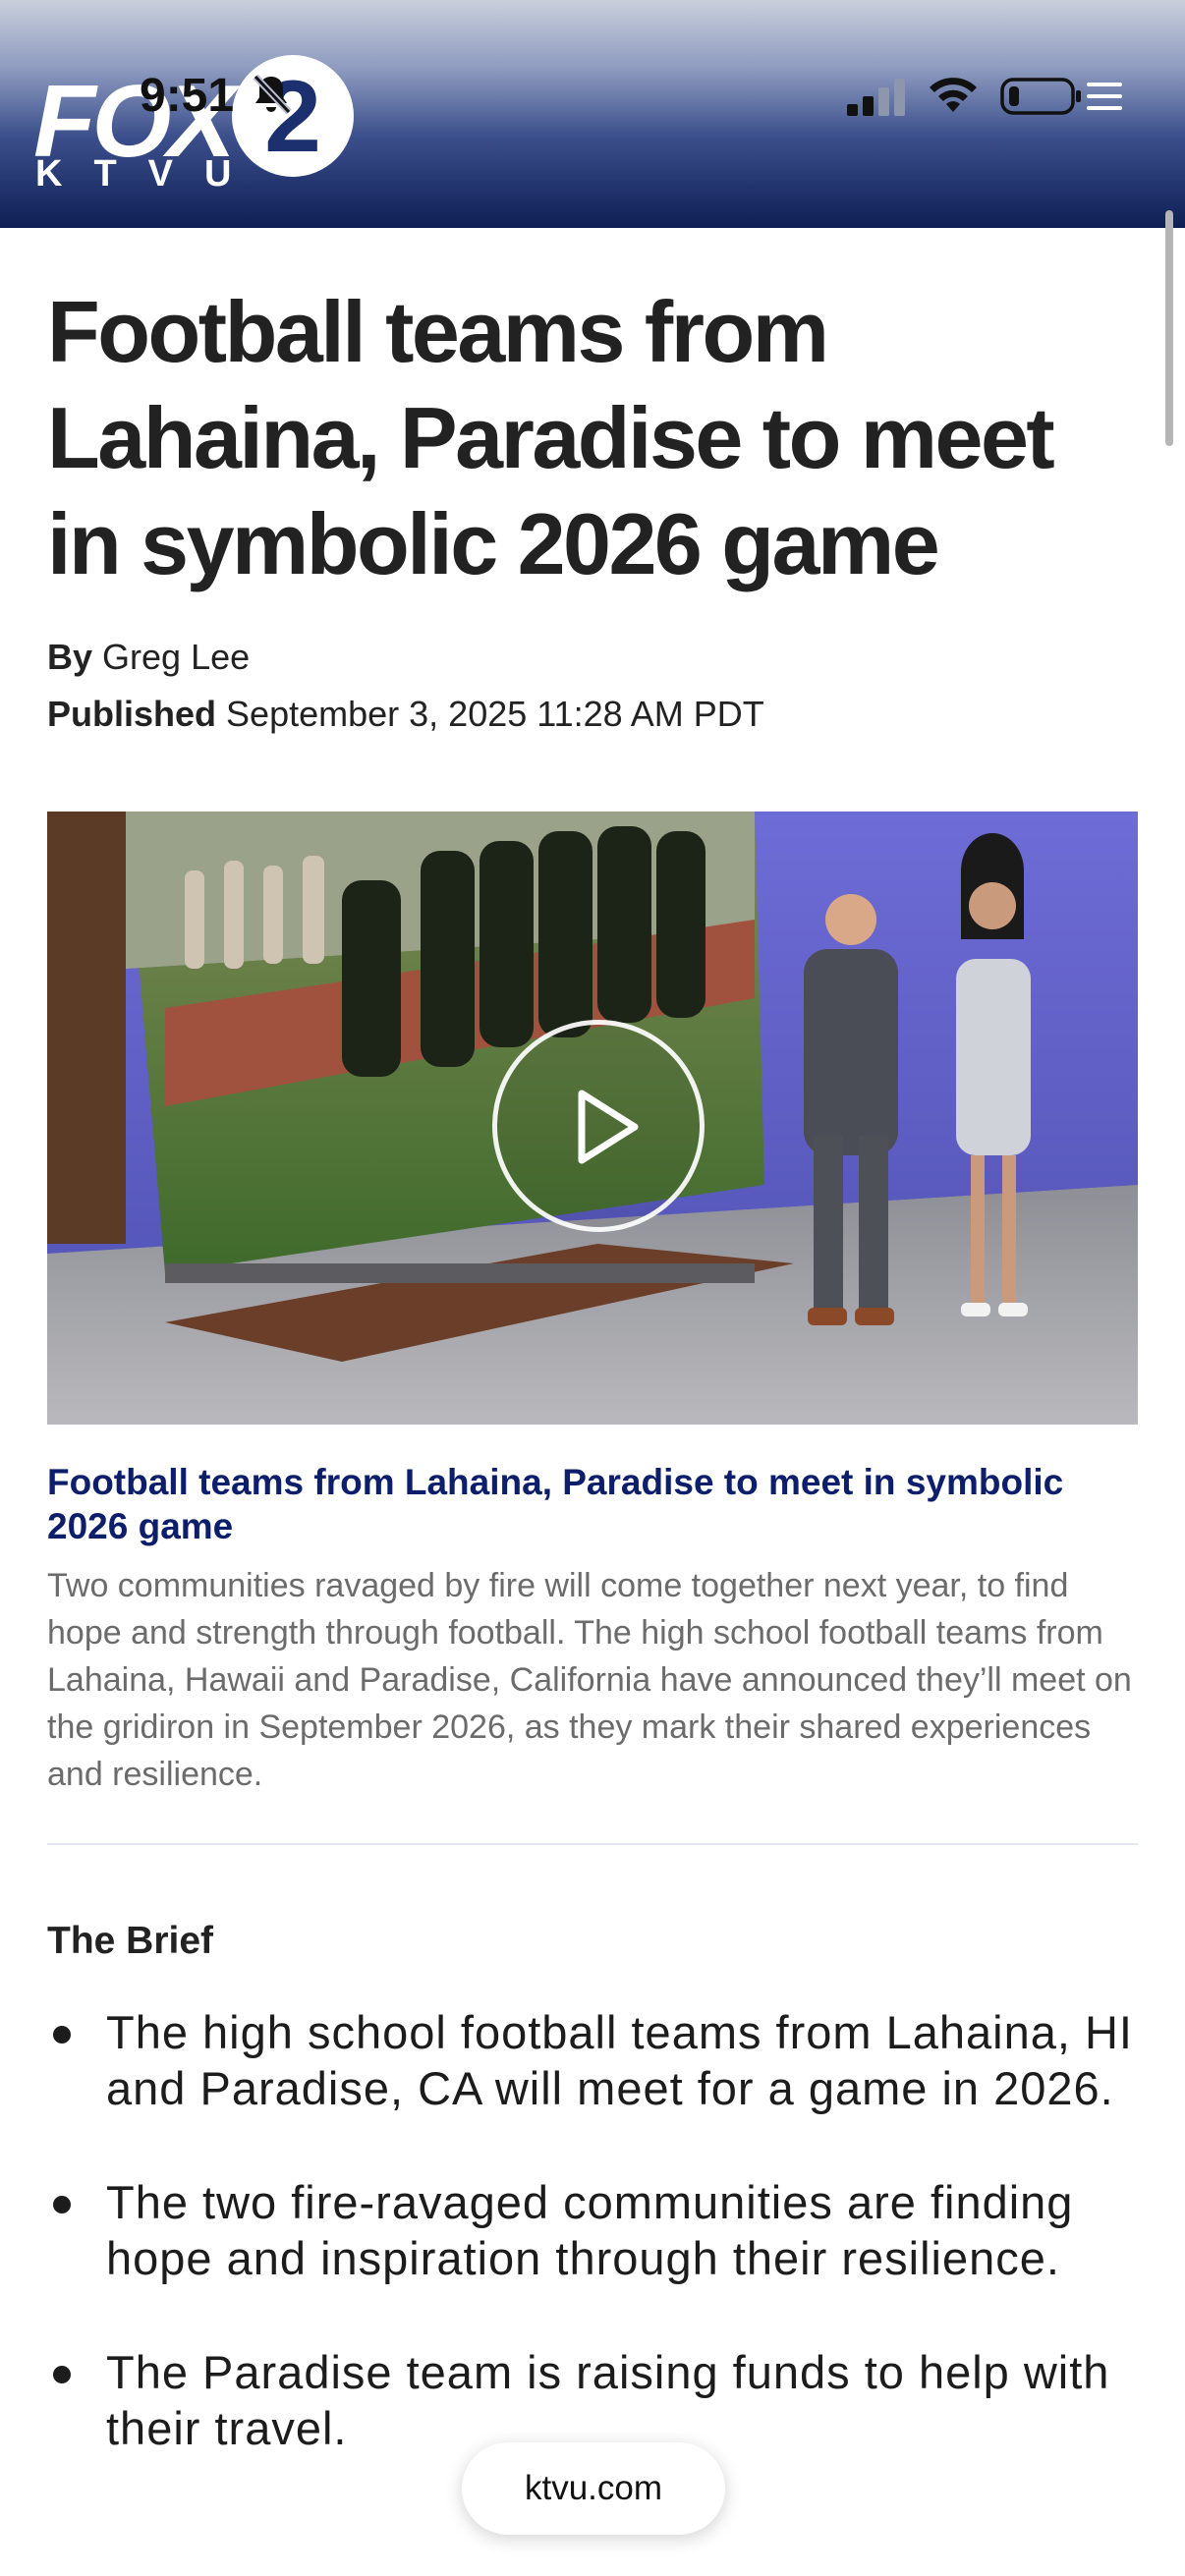 This screenshot has height=2576, width=1185. I want to click on browser-url-text: ktvu.com, so click(594, 2488).